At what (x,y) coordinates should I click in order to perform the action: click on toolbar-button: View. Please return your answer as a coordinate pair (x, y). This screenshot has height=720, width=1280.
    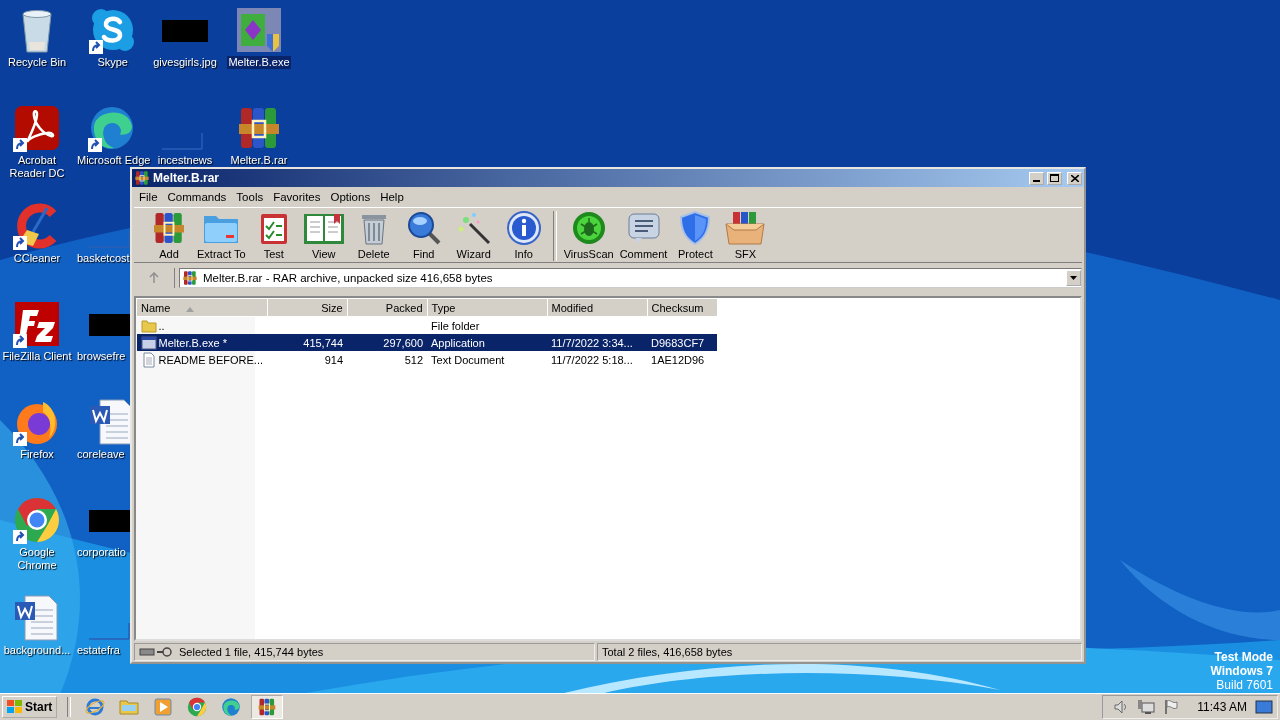
    Looking at the image, I should click on (323, 235).